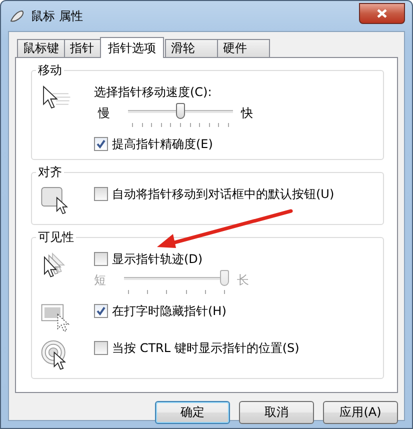 The width and height of the screenshot is (413, 429). What do you see at coordinates (169, 311) in the screenshot?
I see `checkbox-label: 在打字时隐藏指针(H)` at bounding box center [169, 311].